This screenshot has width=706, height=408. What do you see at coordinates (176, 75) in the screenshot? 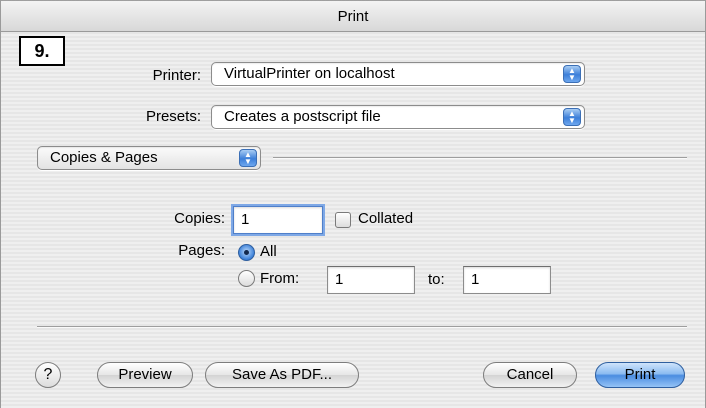
I see `printer-label: Printer:` at bounding box center [176, 75].